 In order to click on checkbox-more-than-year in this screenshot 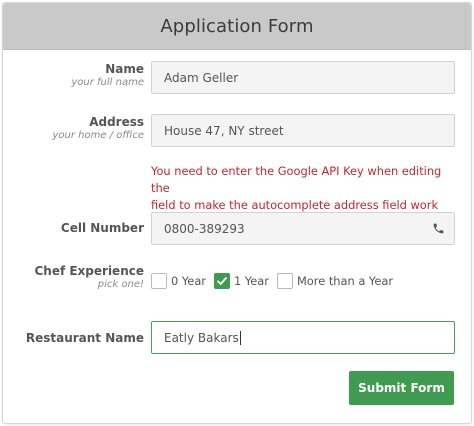, I will do `click(284, 281)`.